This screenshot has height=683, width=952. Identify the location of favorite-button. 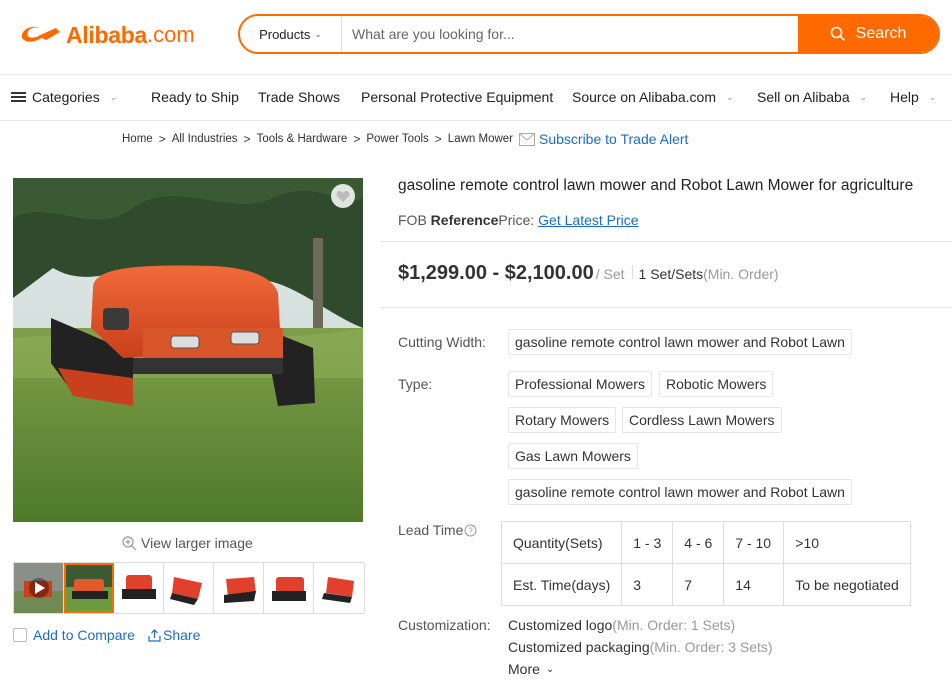
(343, 196).